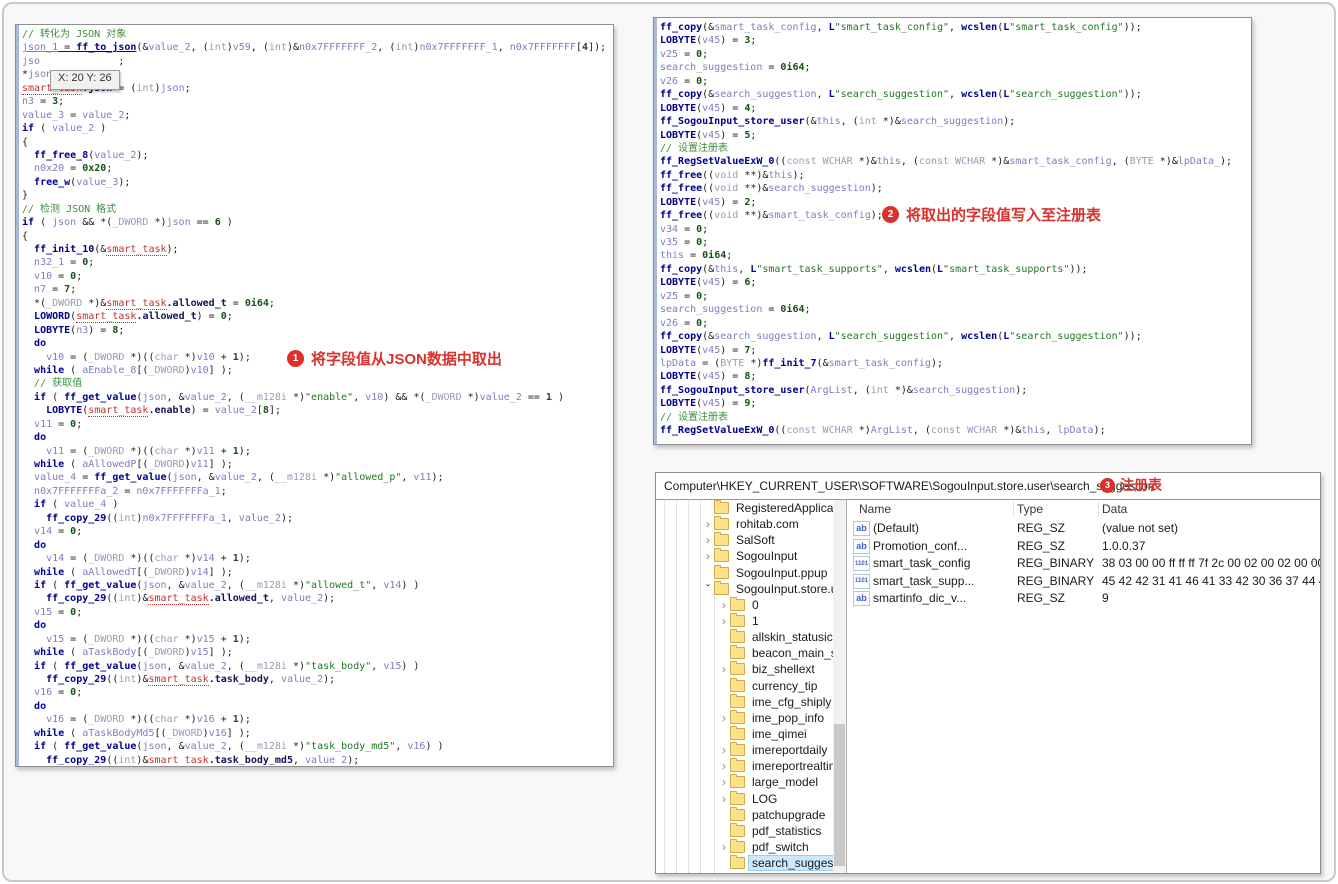  I want to click on code-line: if ( value_4 ), so click(76, 505).